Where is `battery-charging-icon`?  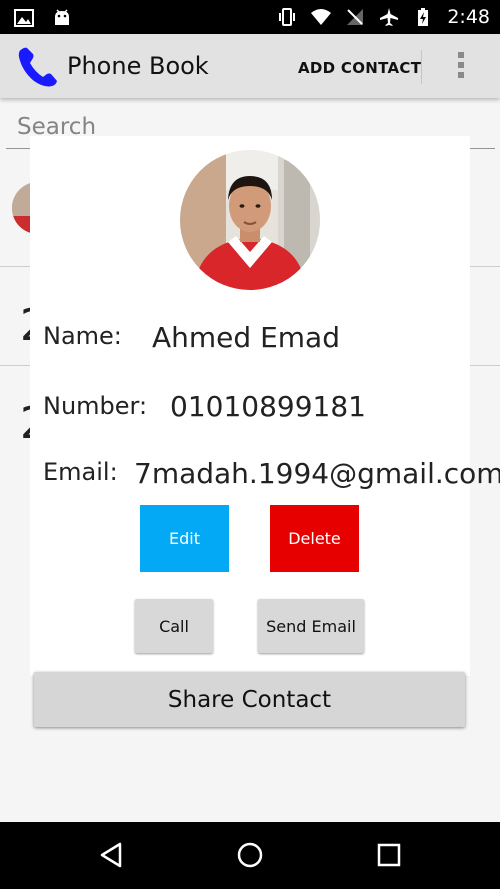 battery-charging-icon is located at coordinates (423, 17).